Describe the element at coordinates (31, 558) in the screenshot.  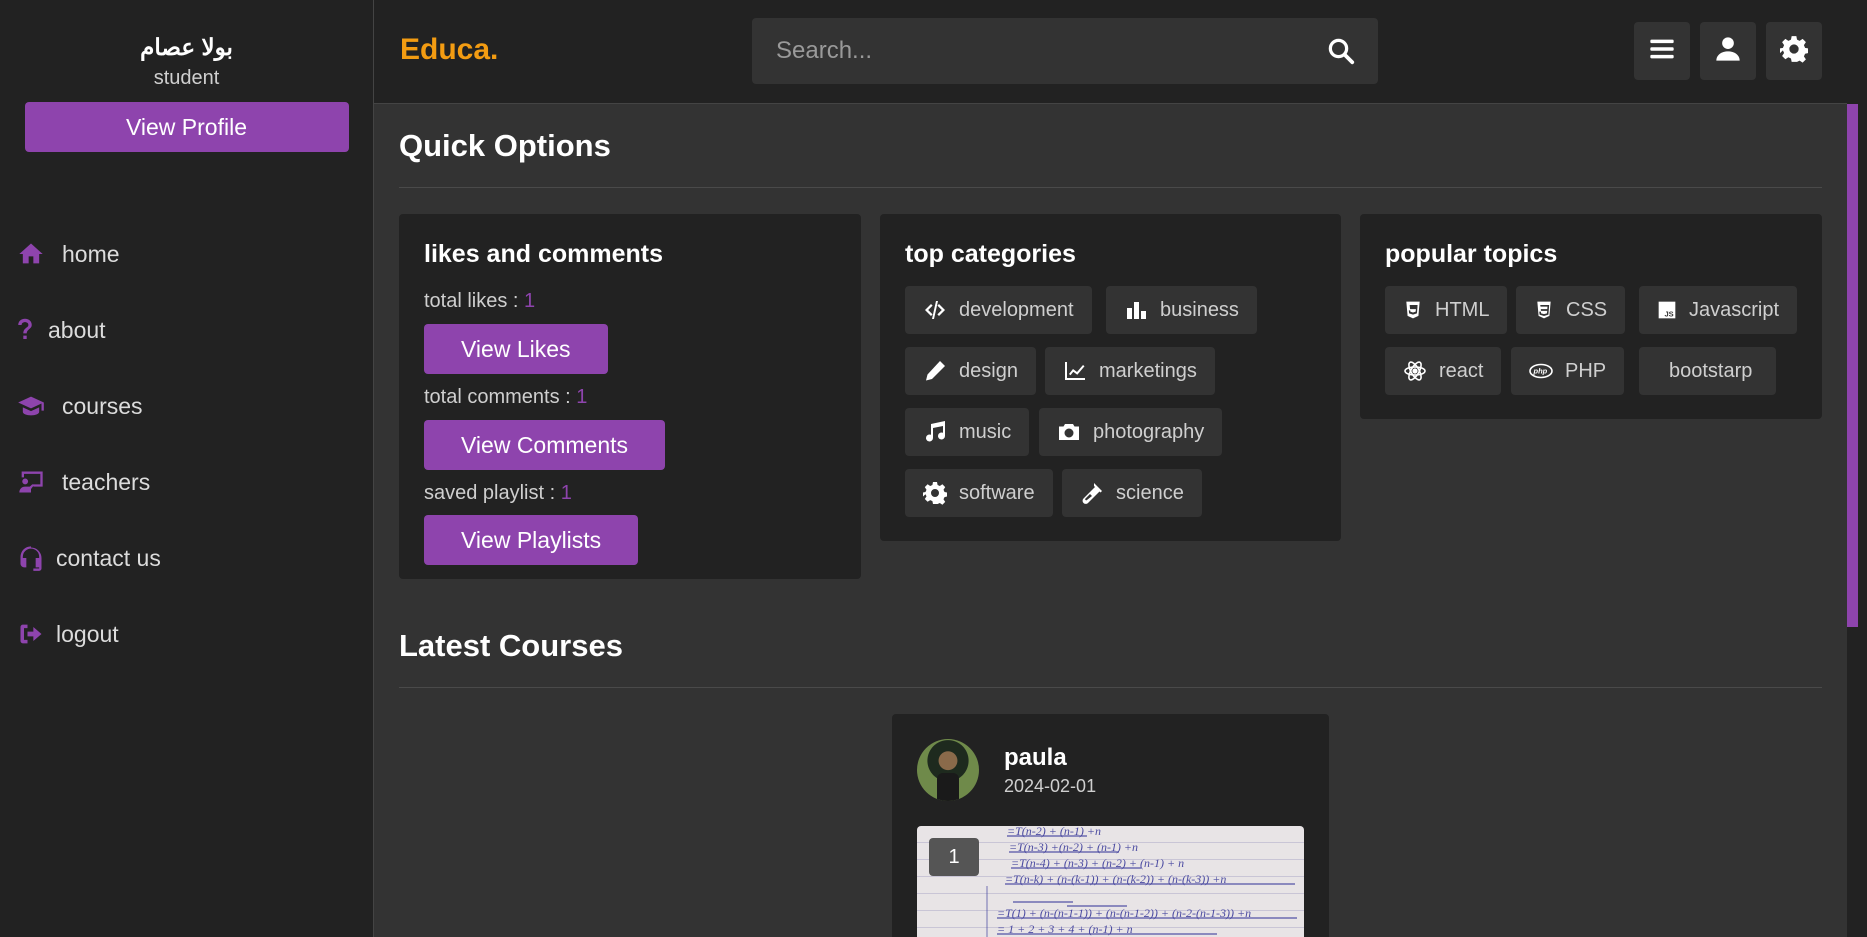
I see `headset-icon` at that location.